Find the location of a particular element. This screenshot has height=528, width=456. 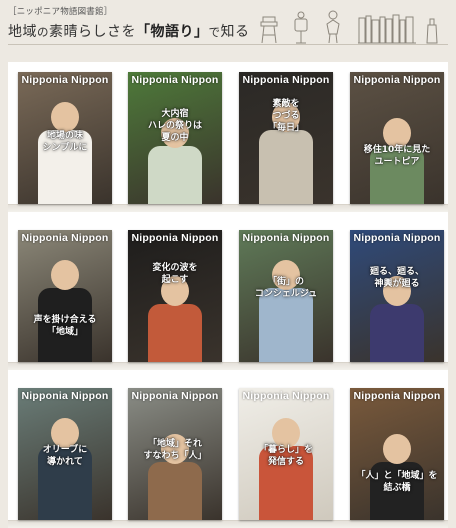

story-card: Nipponia Nippon 「暮らし」を 発信する is located at coordinates (286, 454).